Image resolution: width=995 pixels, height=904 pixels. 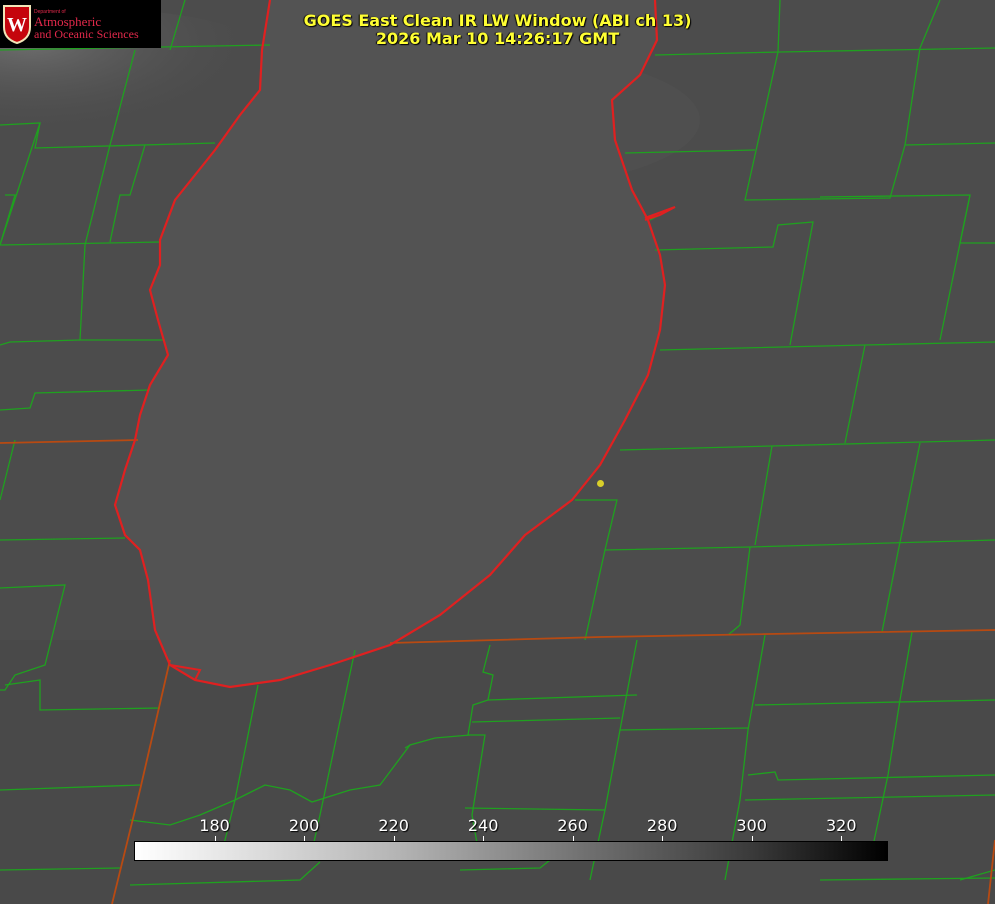 I want to click on city-marker, so click(x=600, y=483).